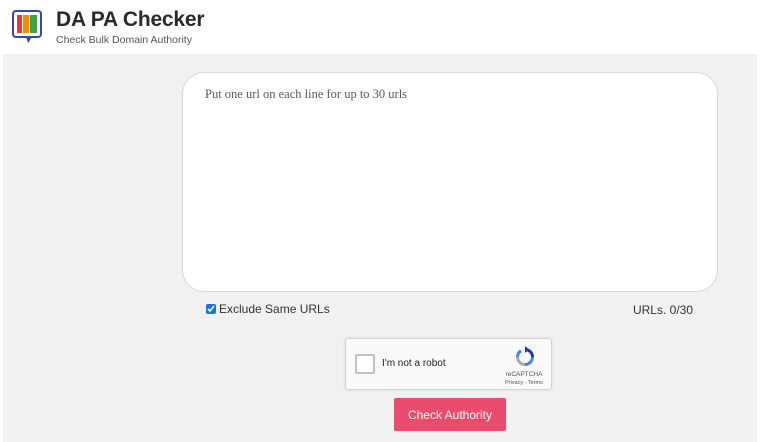 The image size is (760, 442). Describe the element at coordinates (414, 363) in the screenshot. I see `recaptcha-label: I'm not a robot` at that location.